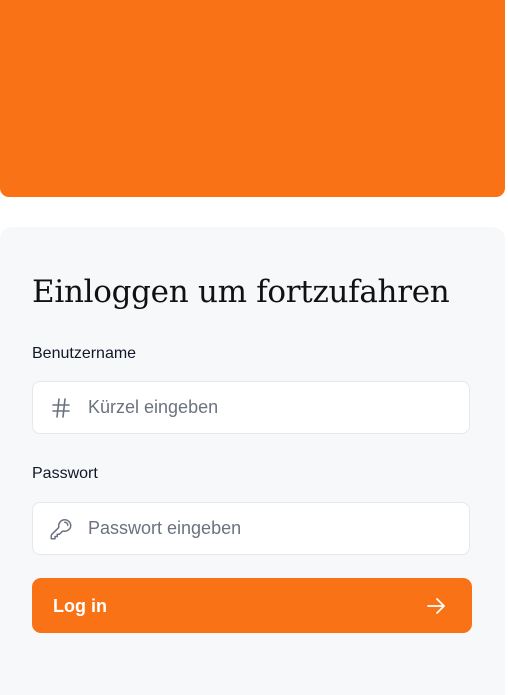 The image size is (508, 695). I want to click on username-field, so click(251, 407).